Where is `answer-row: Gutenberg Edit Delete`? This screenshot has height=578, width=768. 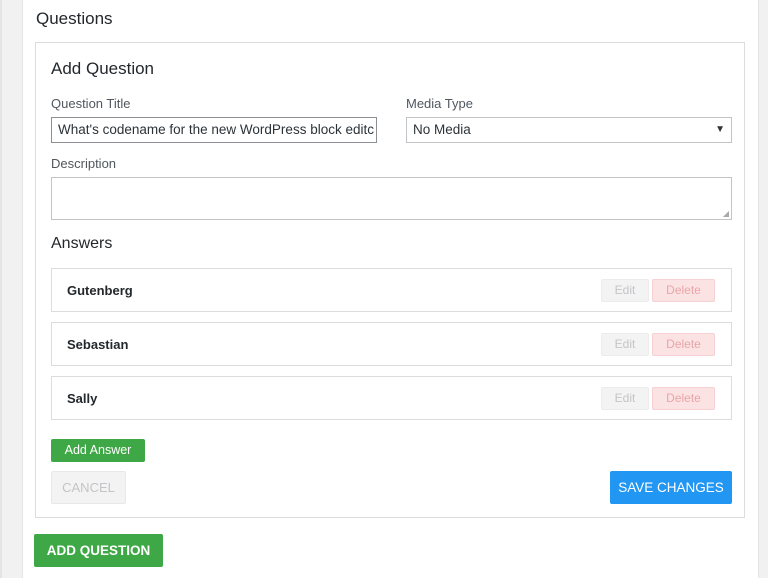 answer-row: Gutenberg Edit Delete is located at coordinates (391, 290).